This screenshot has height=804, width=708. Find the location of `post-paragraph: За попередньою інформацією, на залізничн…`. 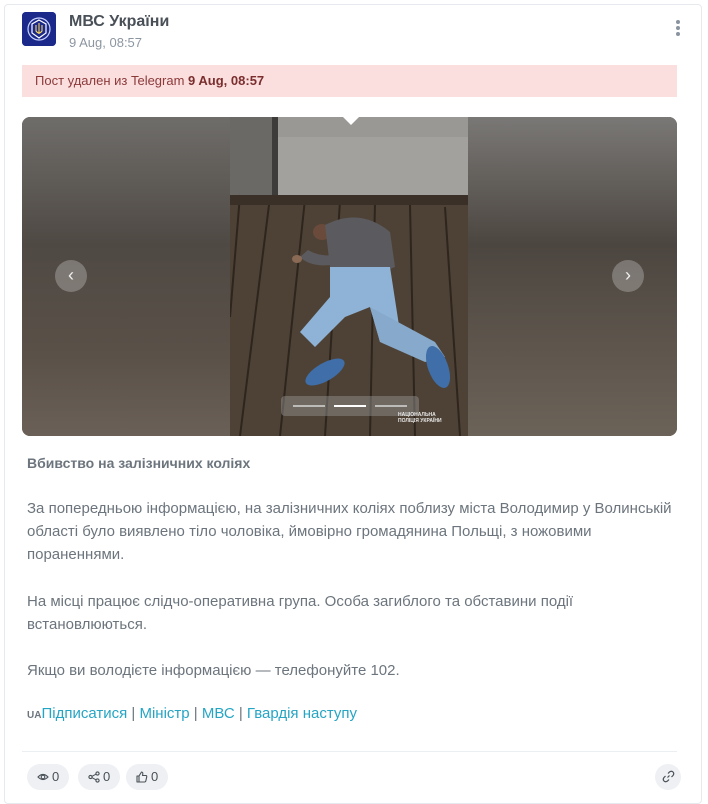

post-paragraph: За попередньою інформацією, на залізничн… is located at coordinates (349, 531).